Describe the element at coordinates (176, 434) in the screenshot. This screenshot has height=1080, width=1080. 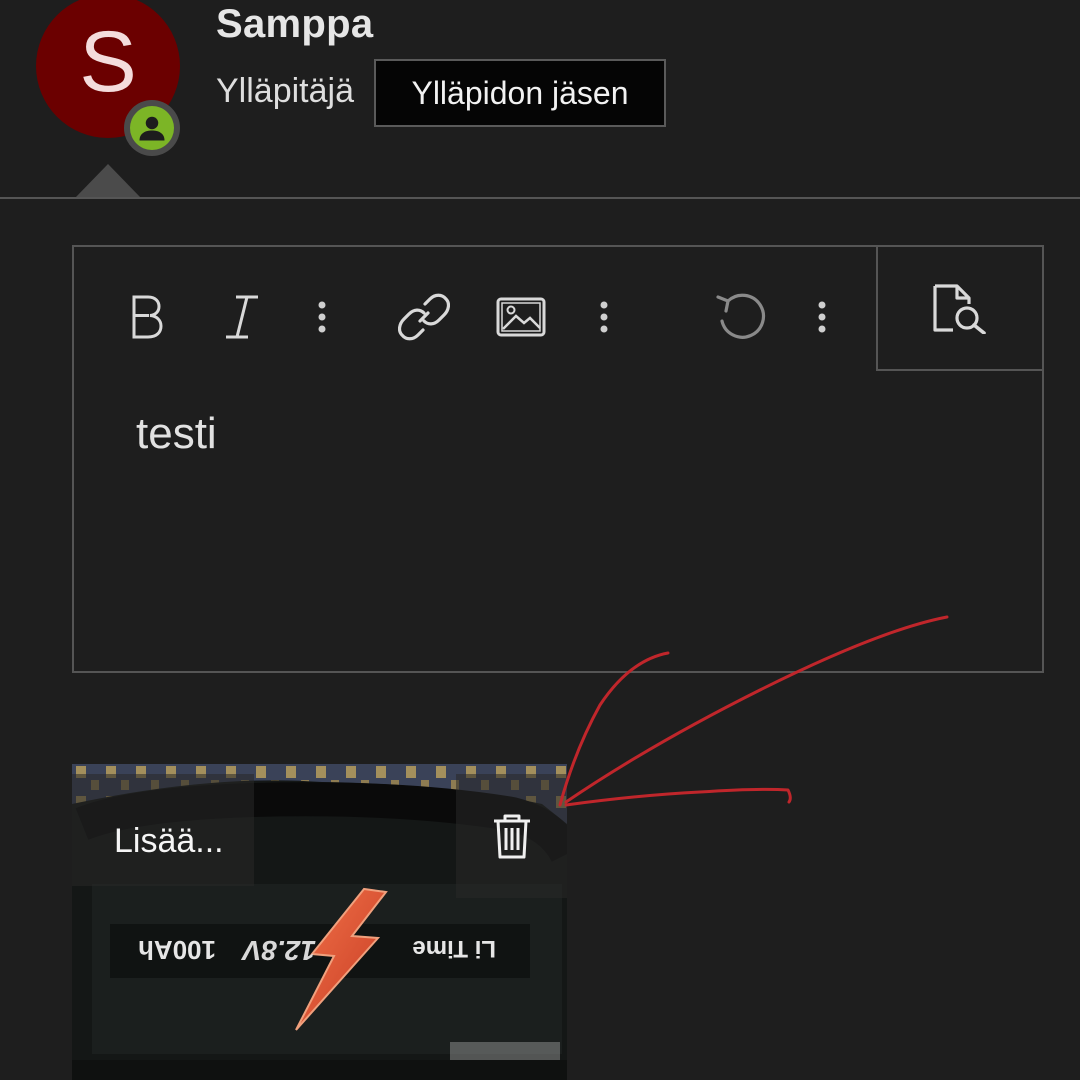
I see `editor-content: testi` at that location.